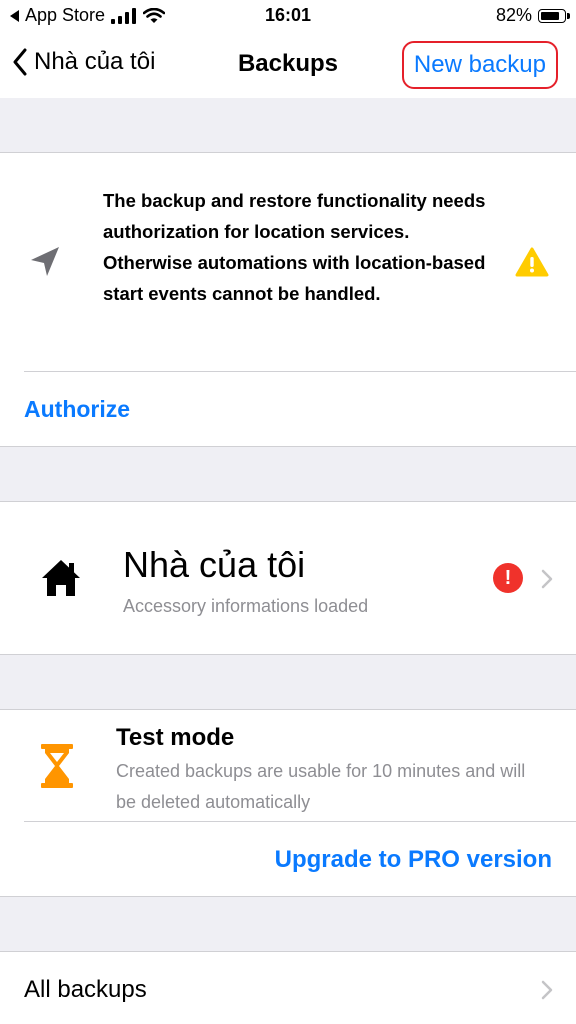  I want to click on alert-badge: !, so click(508, 578).